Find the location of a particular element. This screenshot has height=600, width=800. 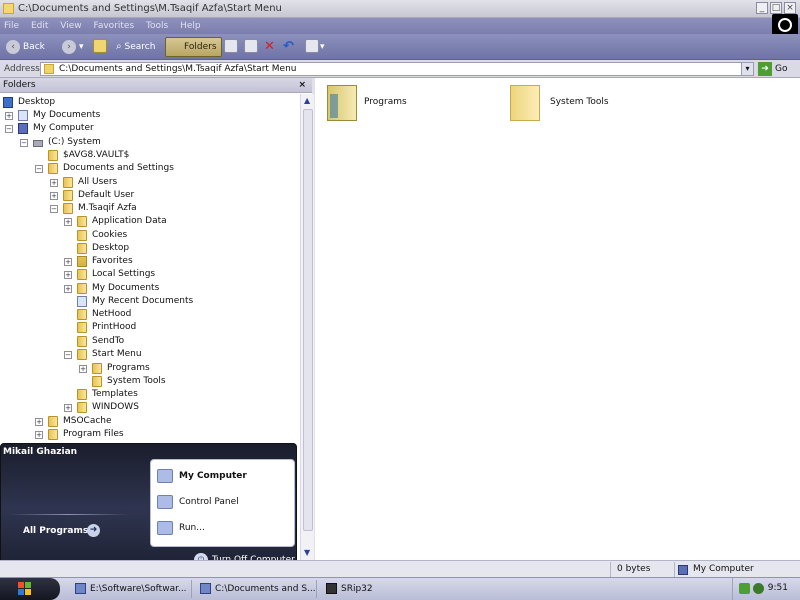

menu-edit: Edit is located at coordinates (39, 26).